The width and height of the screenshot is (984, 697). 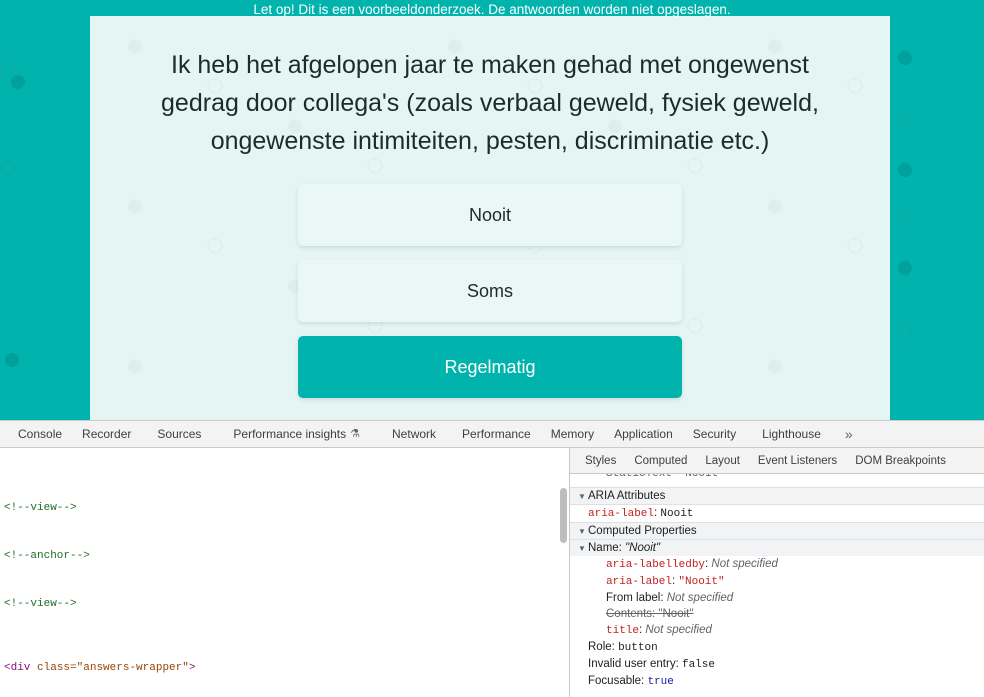 I want to click on computed-name-row: ▼ Name: "Nooit", so click(x=777, y=548).